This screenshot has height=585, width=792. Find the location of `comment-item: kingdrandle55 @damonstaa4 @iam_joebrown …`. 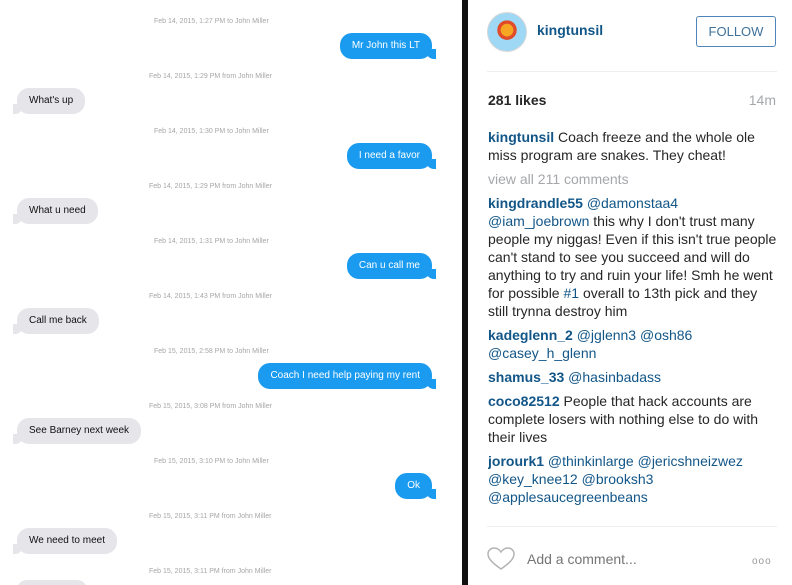

comment-item: kingdrandle55 @damonstaa4 @iam_joebrown … is located at coordinates (634, 257).